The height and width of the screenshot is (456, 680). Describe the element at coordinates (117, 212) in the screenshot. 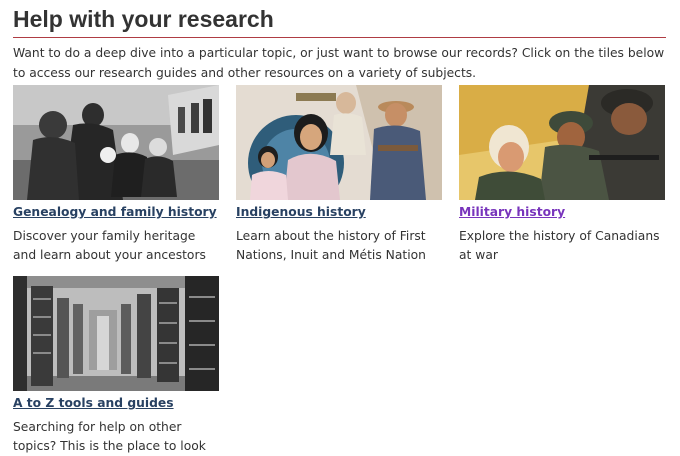

I see `genealogy-link: Genealogy and family history` at that location.